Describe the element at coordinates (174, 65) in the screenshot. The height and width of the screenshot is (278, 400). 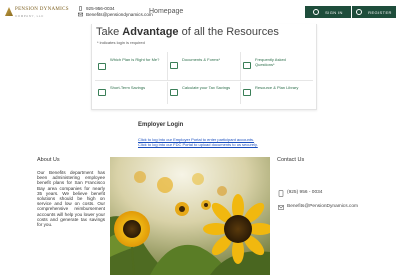
I see `document-icon` at that location.